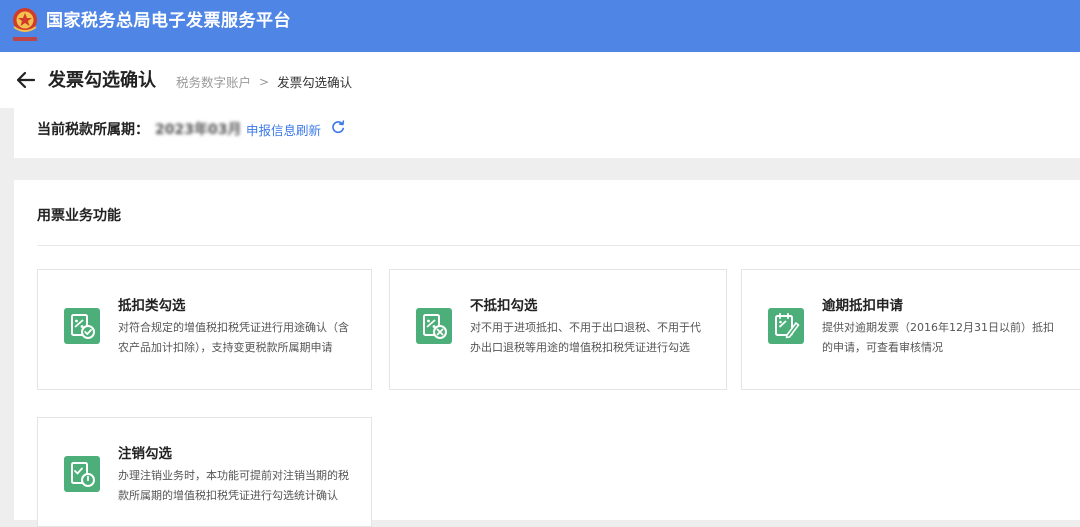 The height and width of the screenshot is (527, 1080). What do you see at coordinates (434, 326) in the screenshot?
I see `non-deduction-select-icon` at bounding box center [434, 326].